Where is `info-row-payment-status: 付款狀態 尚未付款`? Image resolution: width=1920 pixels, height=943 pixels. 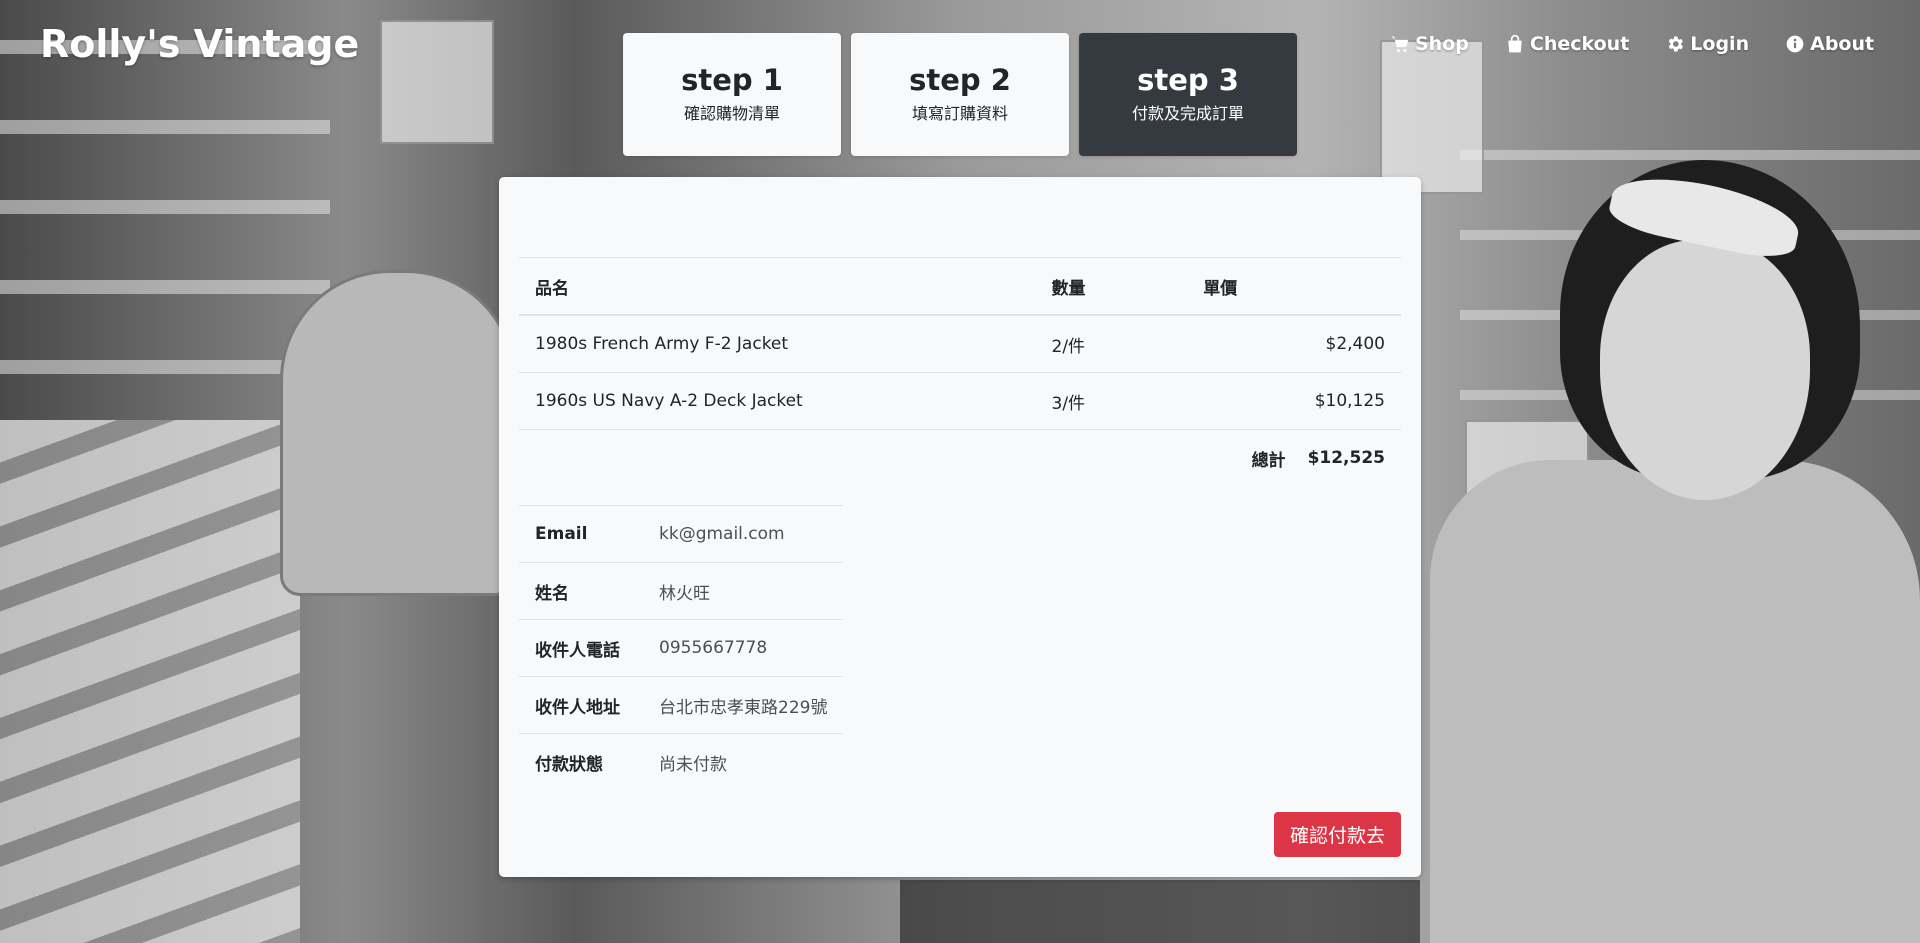 info-row-payment-status: 付款狀態 尚未付款 is located at coordinates (681, 761).